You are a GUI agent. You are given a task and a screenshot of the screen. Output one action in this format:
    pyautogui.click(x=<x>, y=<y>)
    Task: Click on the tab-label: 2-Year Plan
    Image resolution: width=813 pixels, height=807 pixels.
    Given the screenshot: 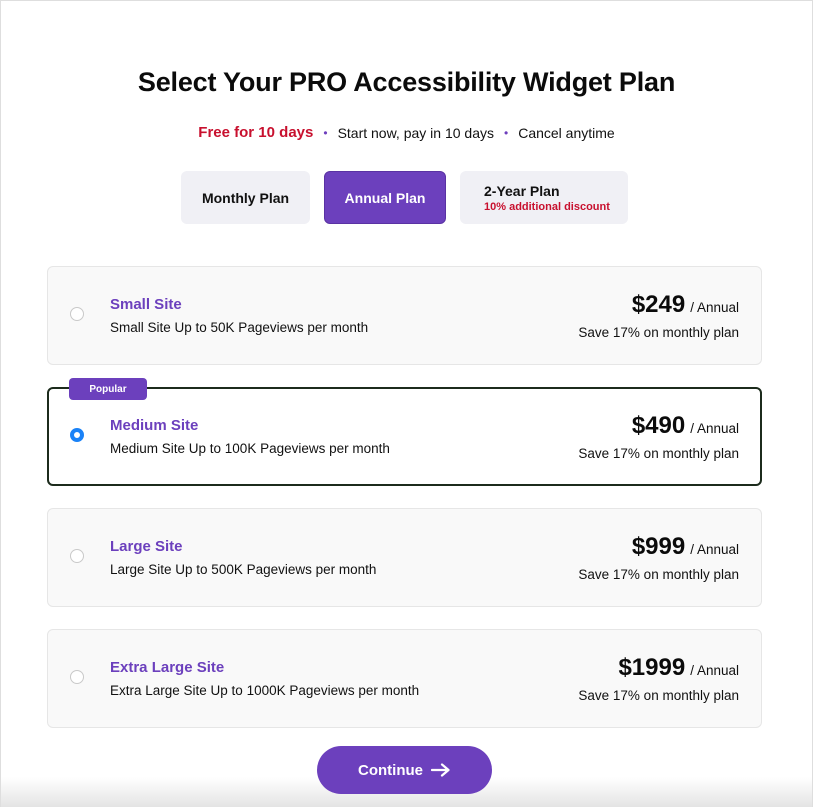 What is the action you would take?
    pyautogui.click(x=522, y=190)
    